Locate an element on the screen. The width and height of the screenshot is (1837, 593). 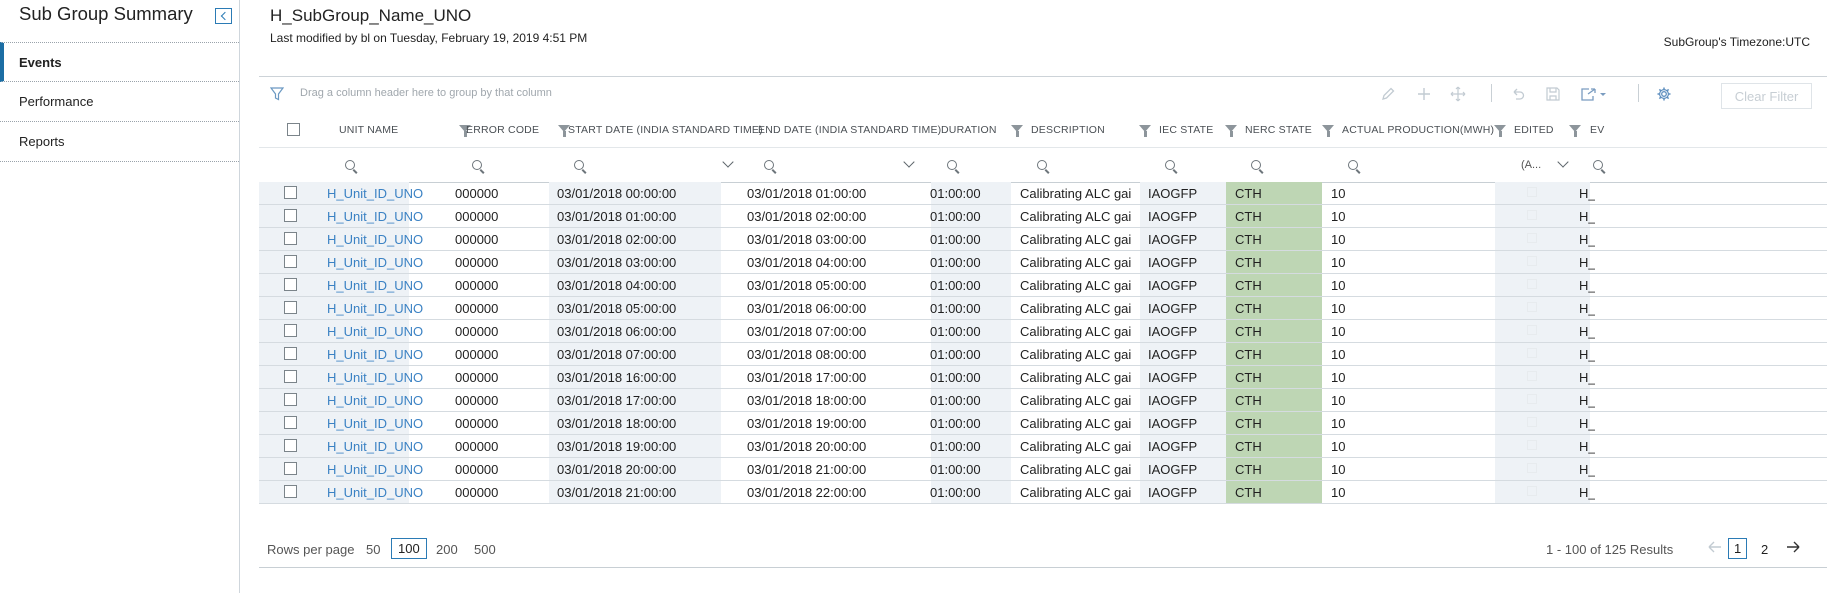
prev-page-icon is located at coordinates (1715, 547).